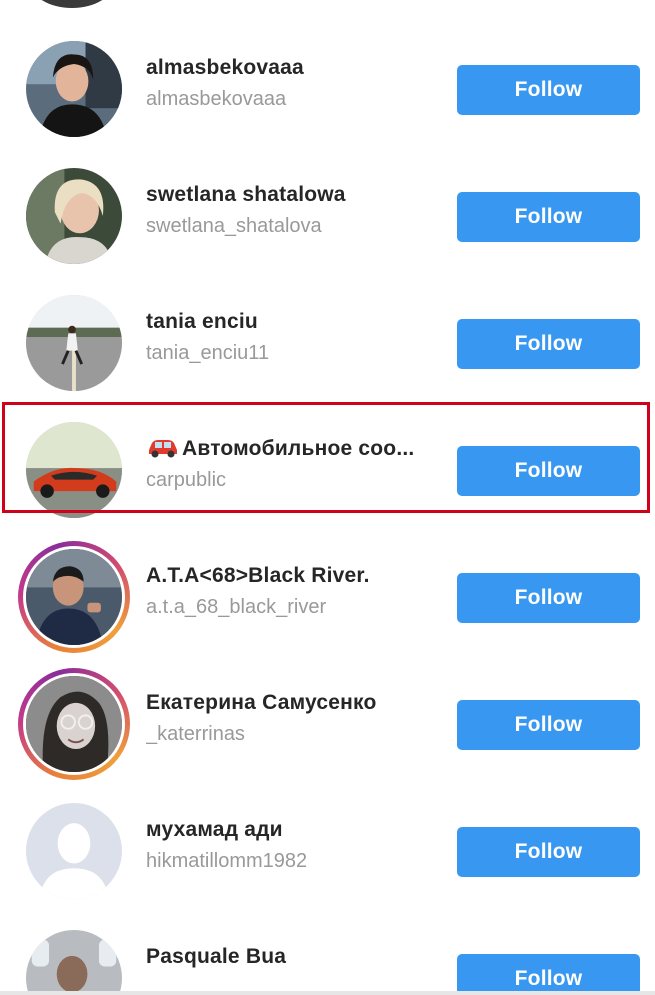 This screenshot has height=995, width=655. I want to click on list-item: Pasquale Bua Follow, so click(327, 954).